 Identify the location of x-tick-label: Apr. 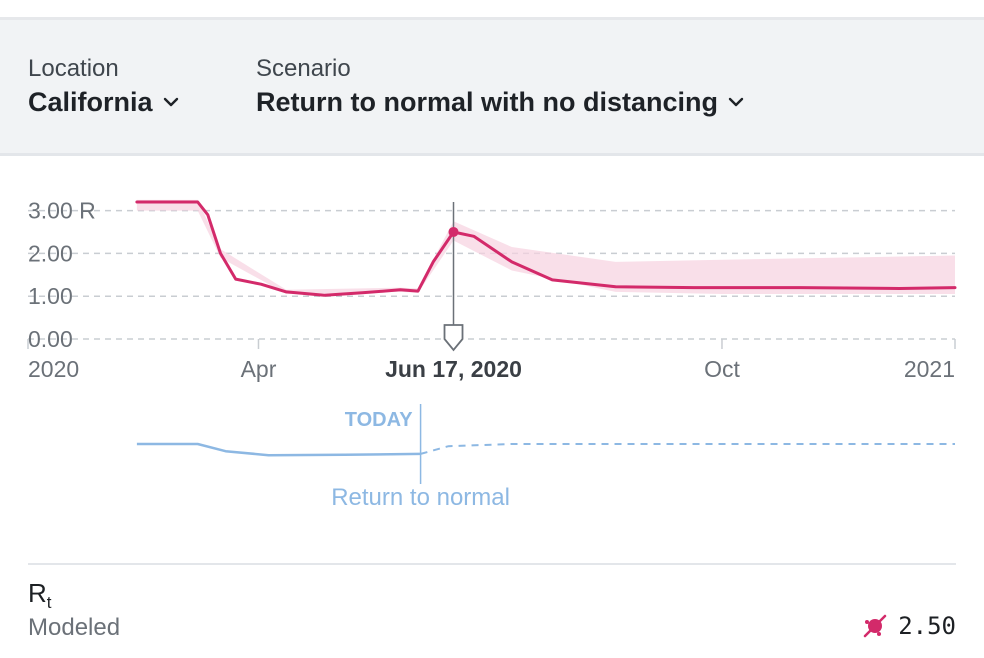
(259, 369).